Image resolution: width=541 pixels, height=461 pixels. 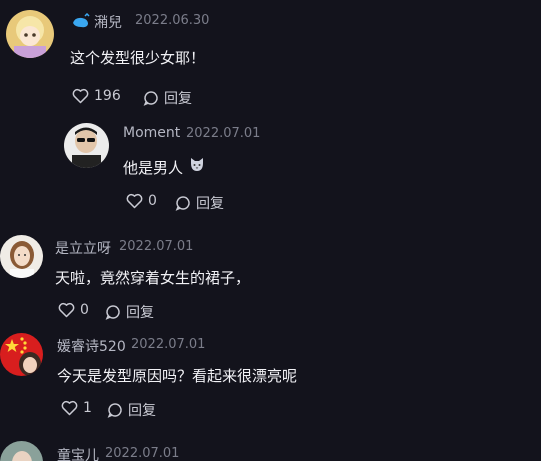 What do you see at coordinates (197, 166) in the screenshot?
I see `cat-face-icon` at bounding box center [197, 166].